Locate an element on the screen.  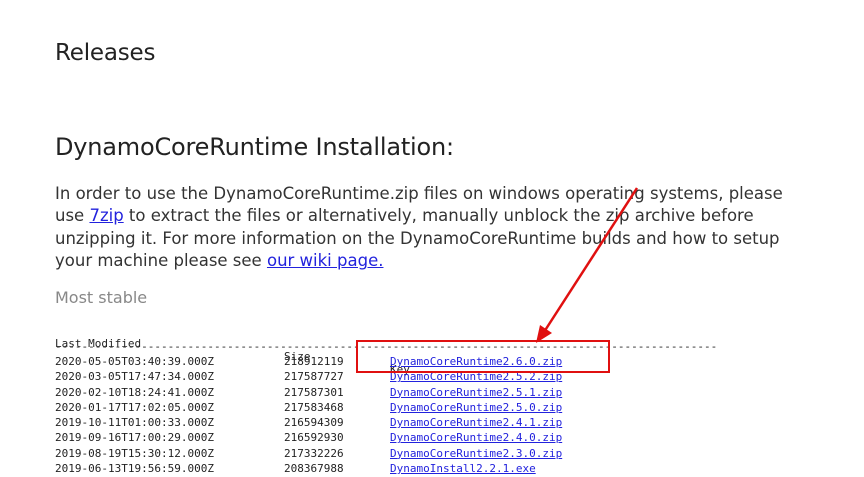
row-size: 217332226 is located at coordinates (314, 453).